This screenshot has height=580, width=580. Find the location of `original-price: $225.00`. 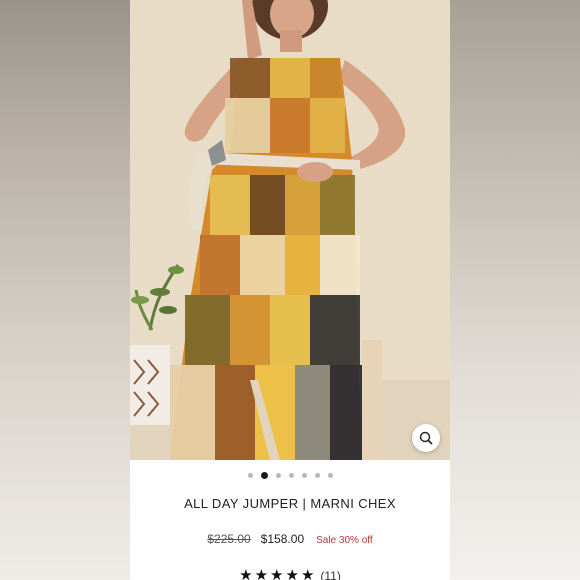

original-price: $225.00 is located at coordinates (229, 539).